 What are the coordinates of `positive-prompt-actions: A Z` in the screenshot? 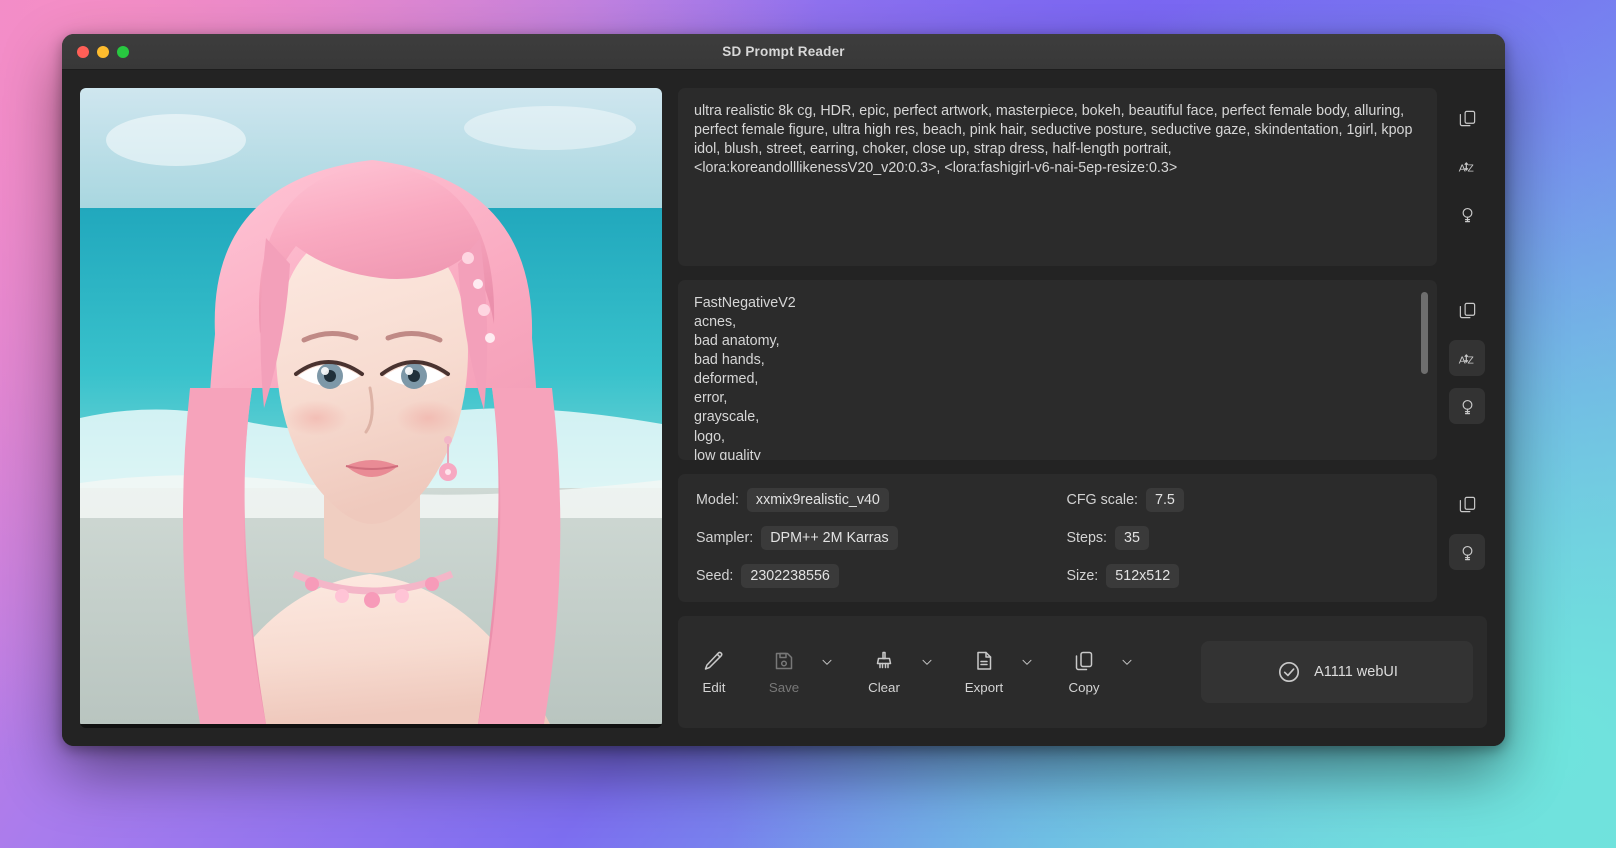 It's located at (1467, 177).